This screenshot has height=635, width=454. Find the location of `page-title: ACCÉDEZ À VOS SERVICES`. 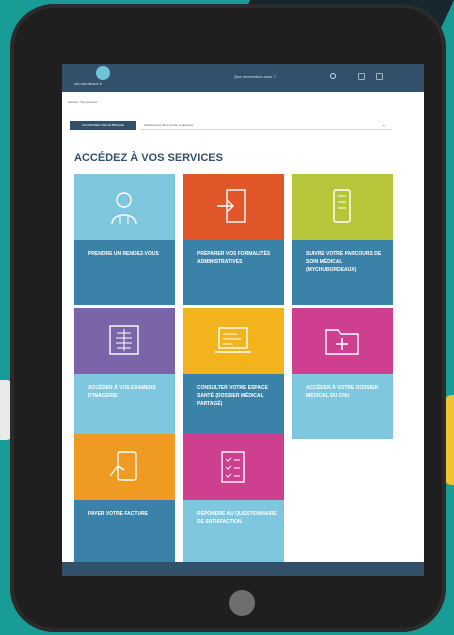

page-title: ACCÉDEZ À VOS SERVICES is located at coordinates (148, 158).